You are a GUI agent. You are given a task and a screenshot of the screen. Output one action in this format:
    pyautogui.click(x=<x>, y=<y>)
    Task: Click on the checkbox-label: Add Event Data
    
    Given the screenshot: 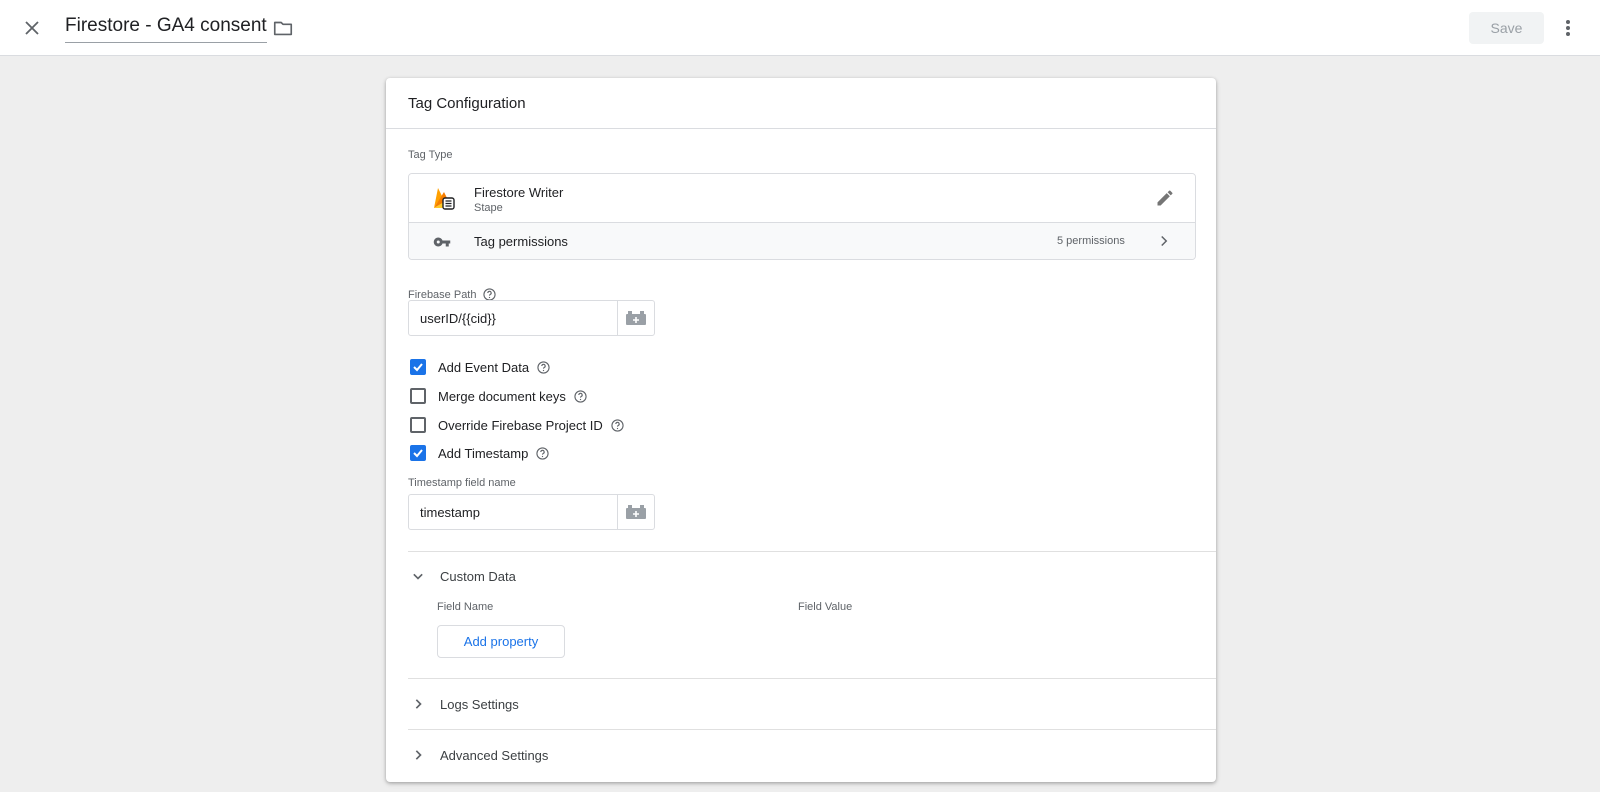 What is the action you would take?
    pyautogui.click(x=484, y=367)
    